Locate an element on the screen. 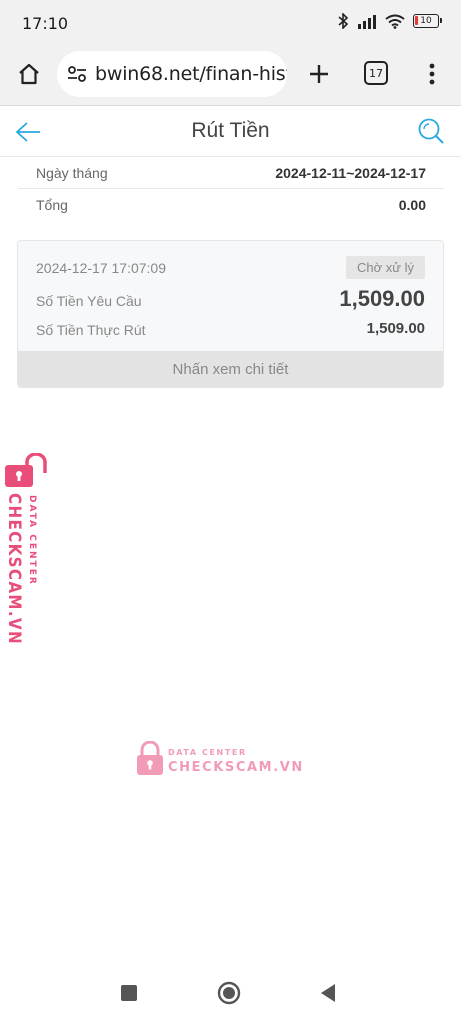 This screenshot has height=1024, width=461. watermark-text-sub: DATA CENTER is located at coordinates (32, 540).